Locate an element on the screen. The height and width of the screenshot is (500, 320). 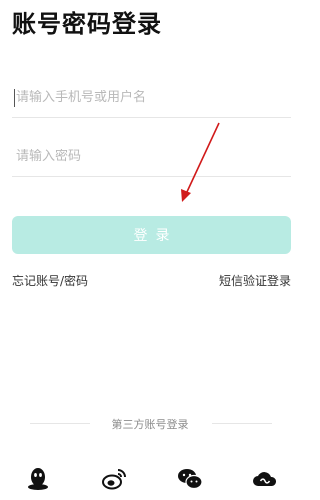
username-input is located at coordinates (151, 97).